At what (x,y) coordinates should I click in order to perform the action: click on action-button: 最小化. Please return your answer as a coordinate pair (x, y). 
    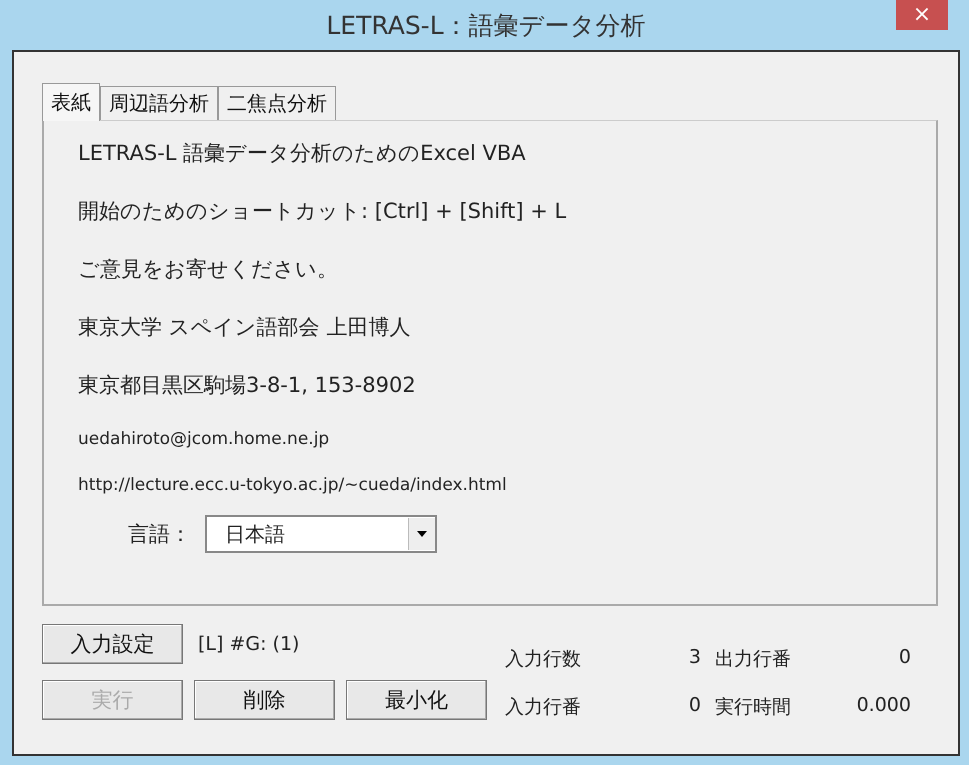
    Looking at the image, I should click on (416, 700).